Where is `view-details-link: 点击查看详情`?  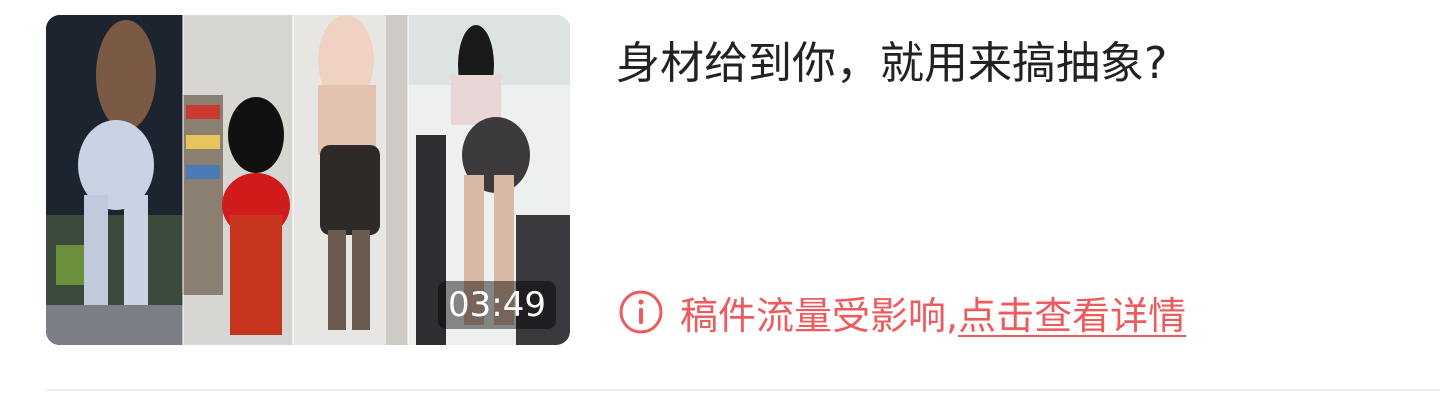 view-details-link: 点击查看详情 is located at coordinates (1072, 312).